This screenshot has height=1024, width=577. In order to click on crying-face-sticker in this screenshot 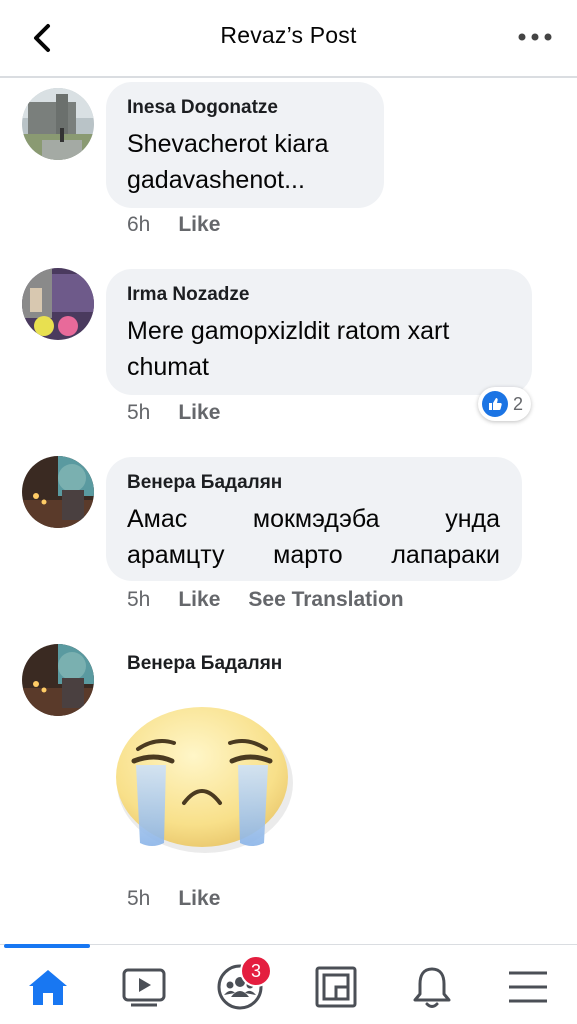, I will do `click(203, 778)`.